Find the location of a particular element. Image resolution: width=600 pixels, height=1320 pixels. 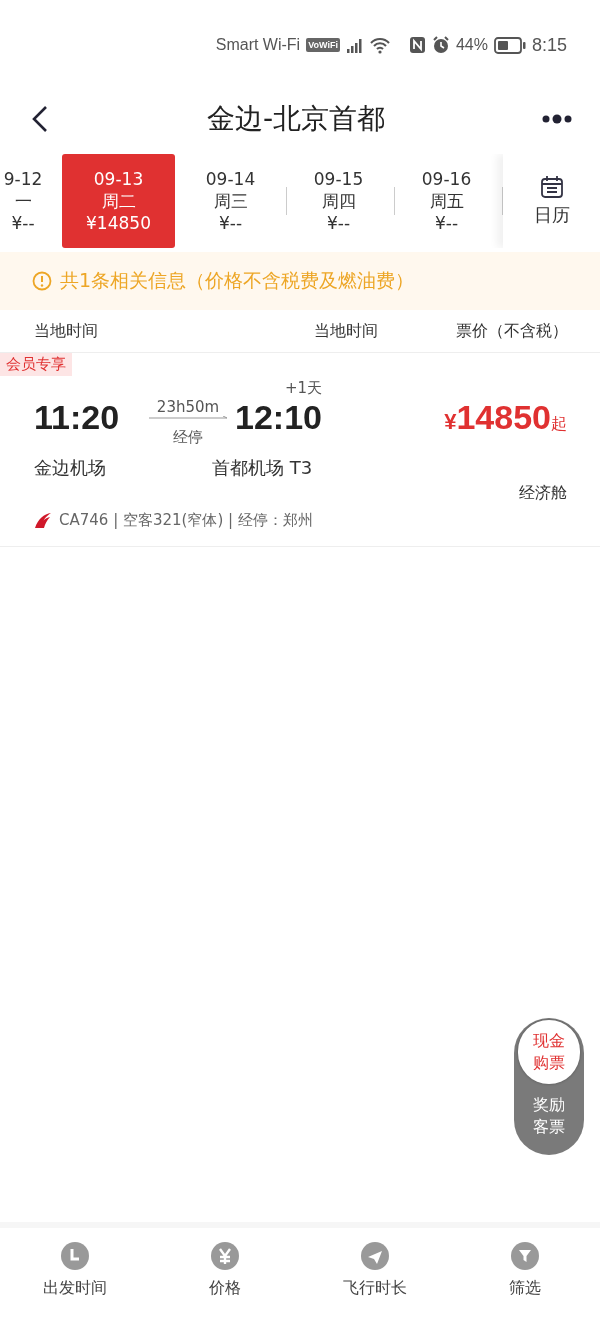

cabin-class: 经济舱 is located at coordinates (542, 493).